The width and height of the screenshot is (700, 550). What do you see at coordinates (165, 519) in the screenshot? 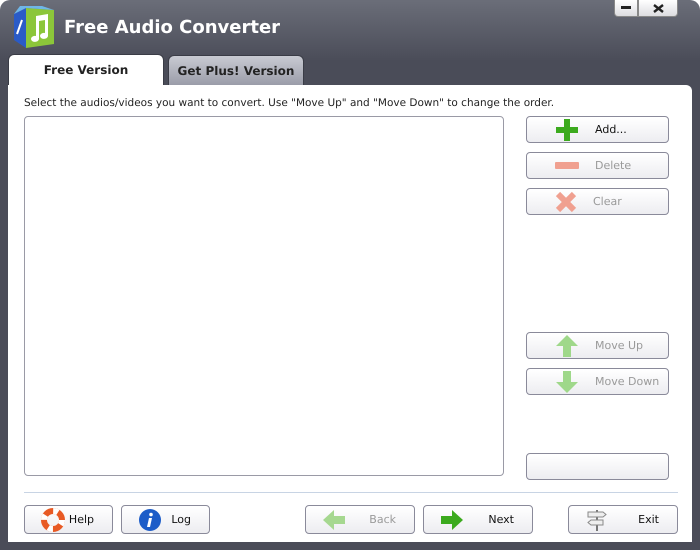
I see `log-button: Log` at bounding box center [165, 519].